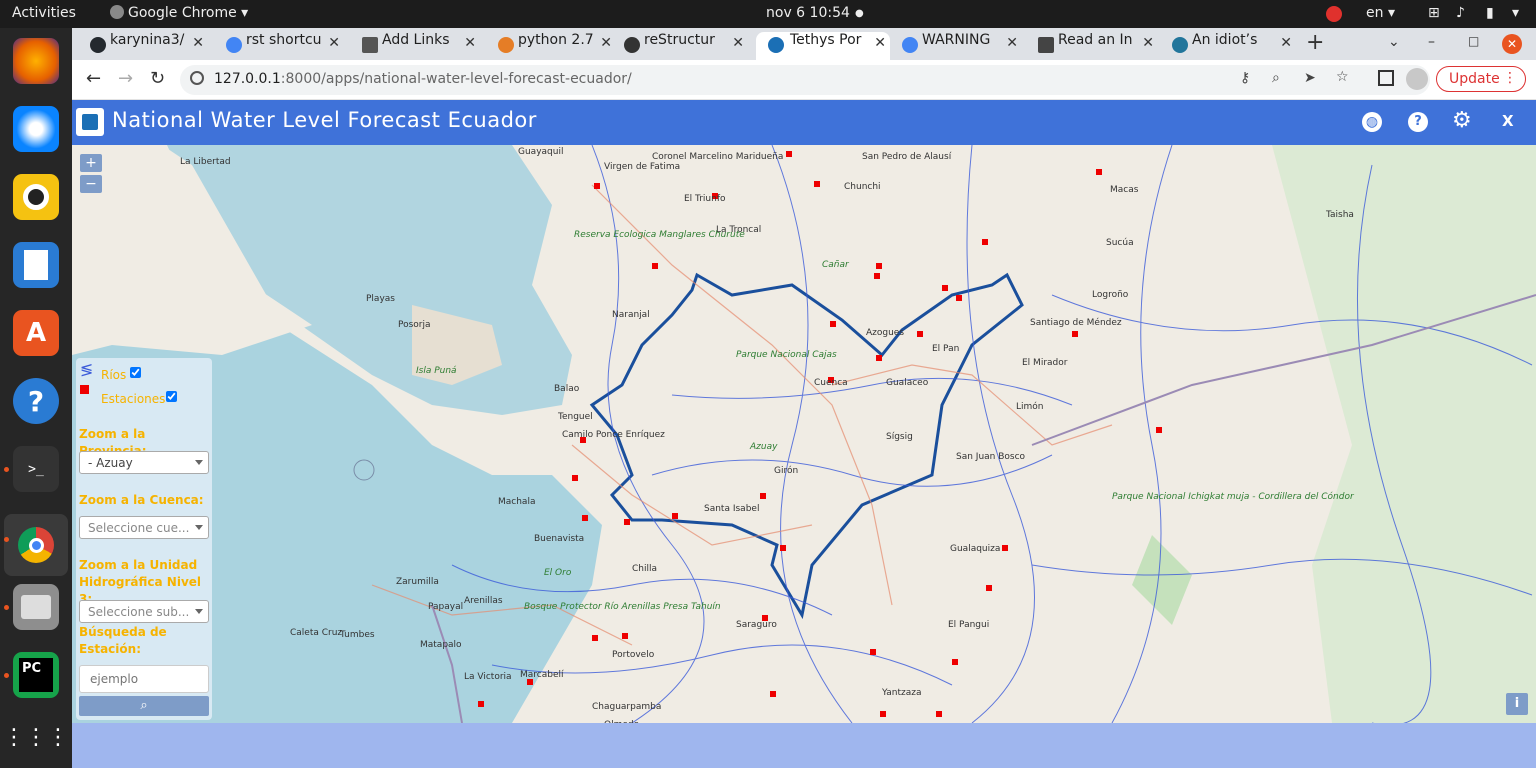 This screenshot has height=768, width=1536. What do you see at coordinates (1517, 704) in the screenshot?
I see `map-info-button: i` at bounding box center [1517, 704].